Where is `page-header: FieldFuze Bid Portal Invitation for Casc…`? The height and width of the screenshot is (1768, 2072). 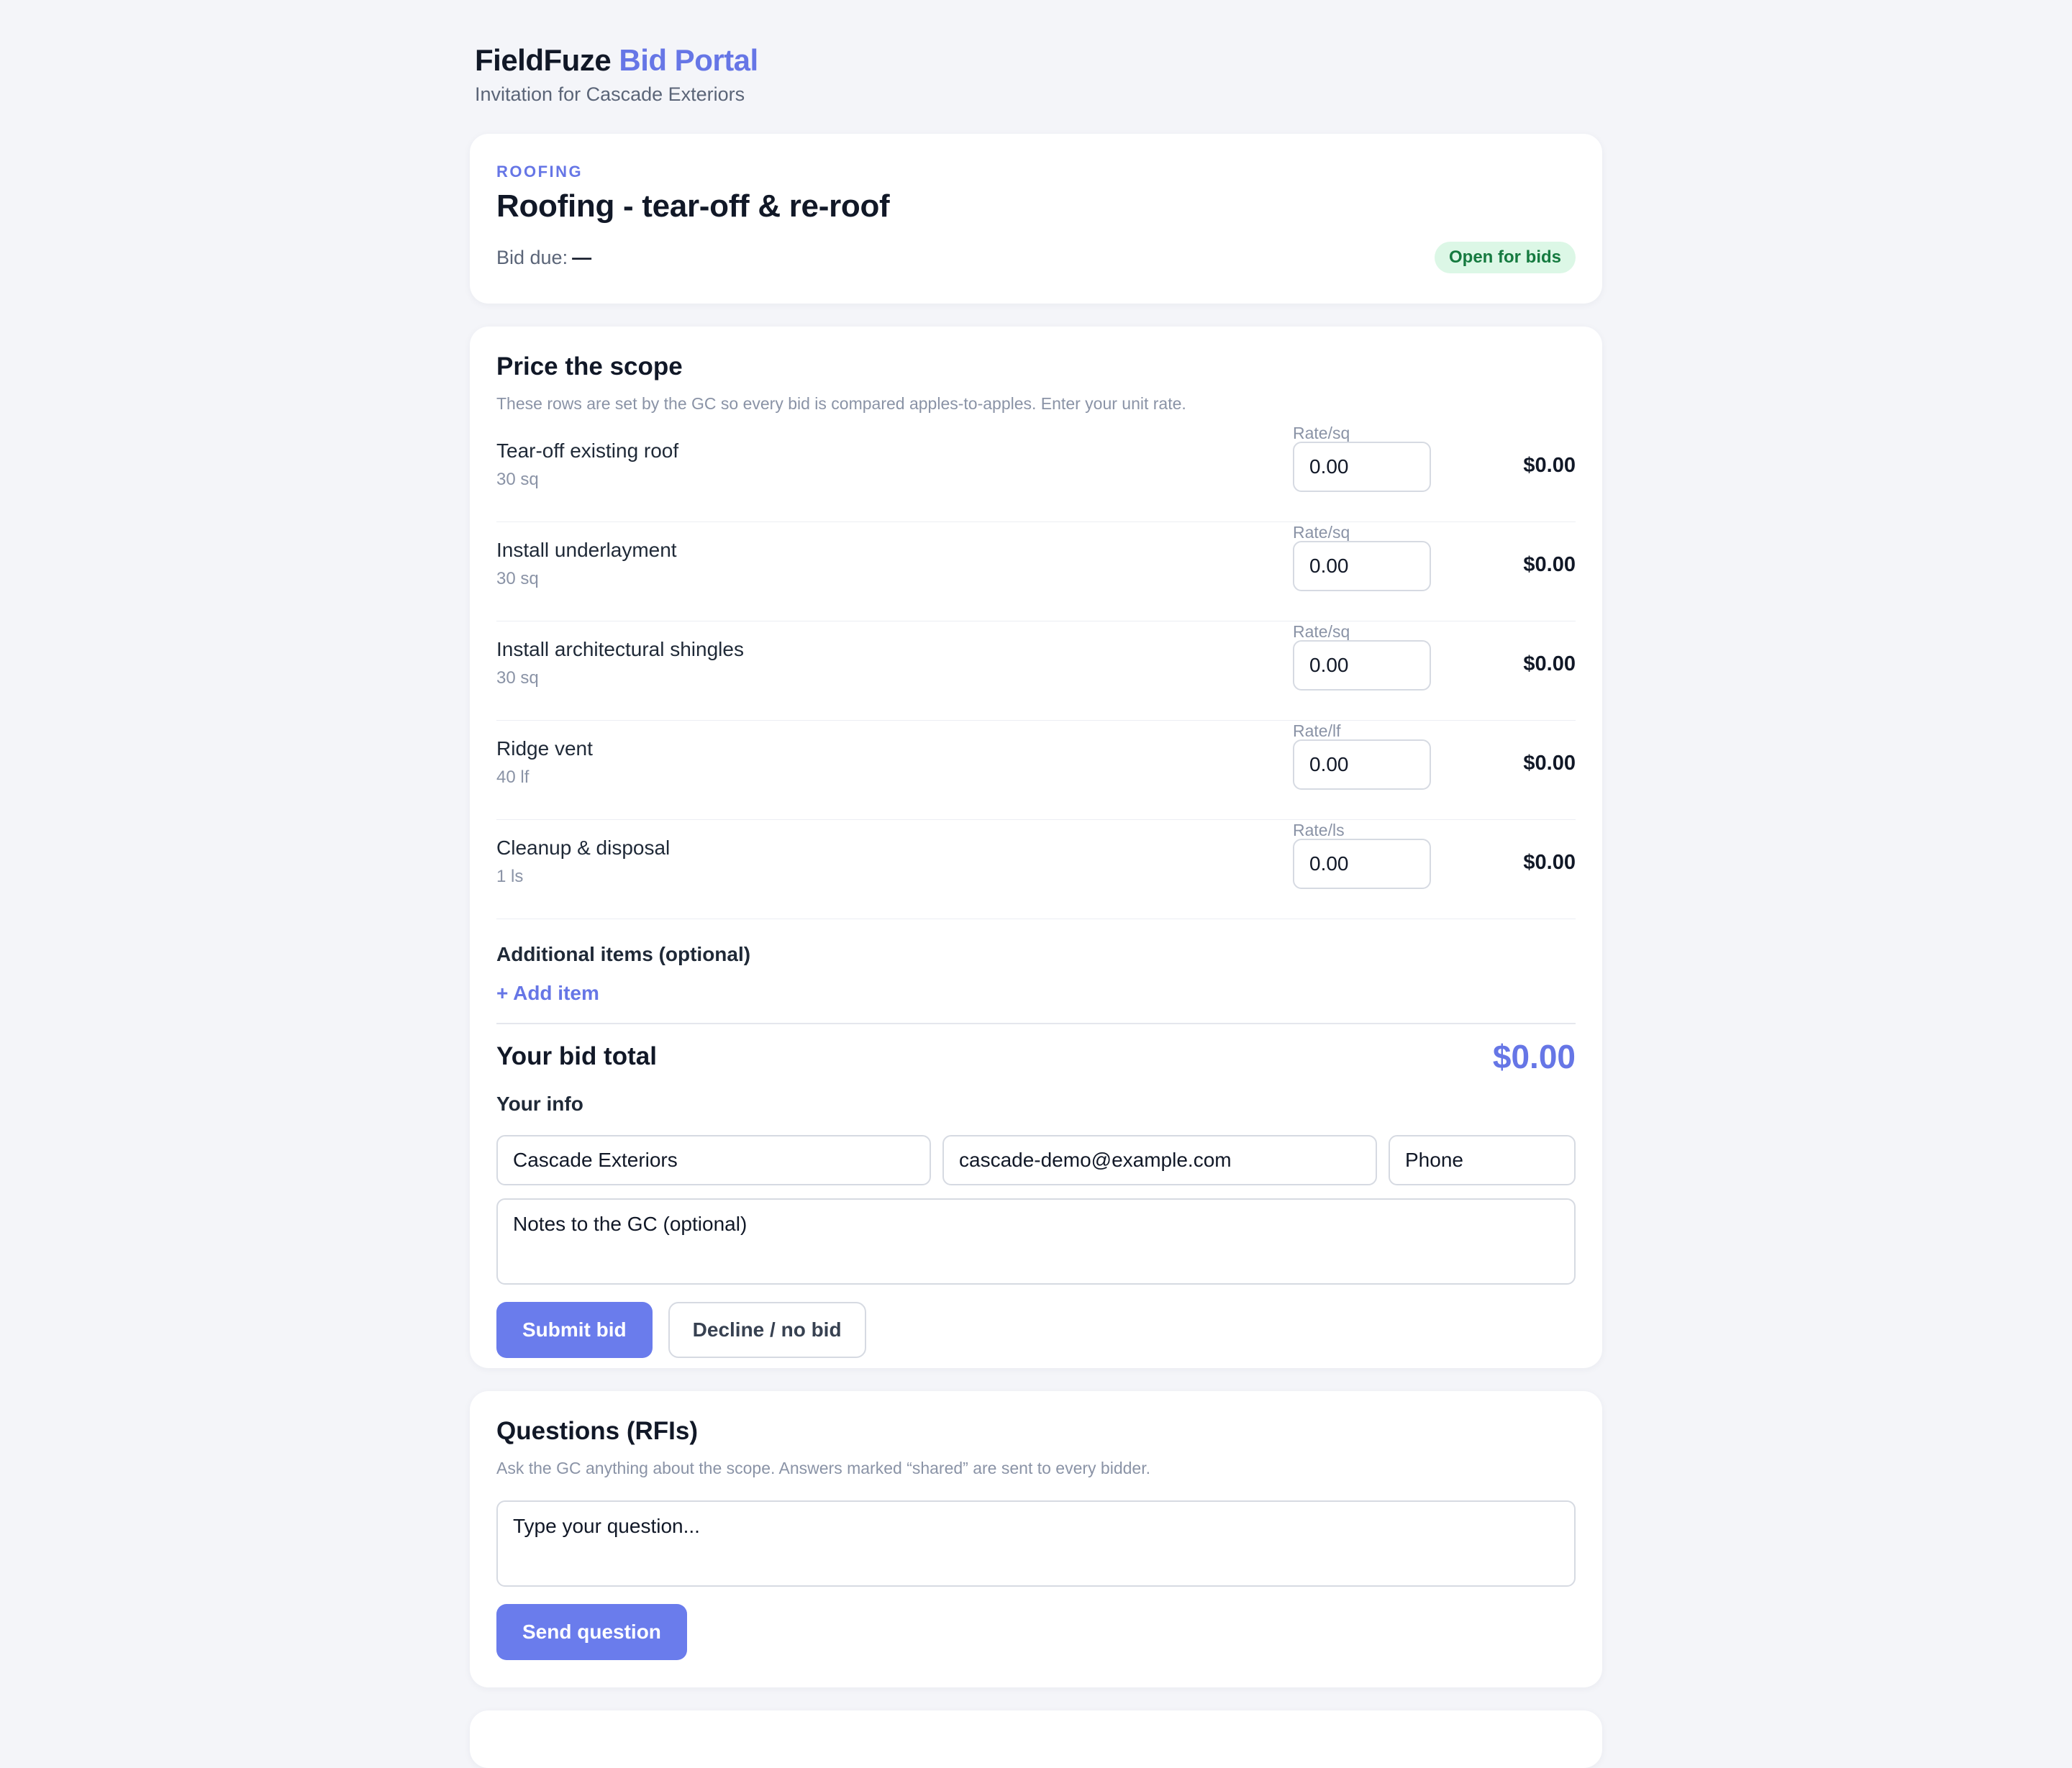 page-header: FieldFuze Bid Portal Invitation for Casc… is located at coordinates (1036, 53).